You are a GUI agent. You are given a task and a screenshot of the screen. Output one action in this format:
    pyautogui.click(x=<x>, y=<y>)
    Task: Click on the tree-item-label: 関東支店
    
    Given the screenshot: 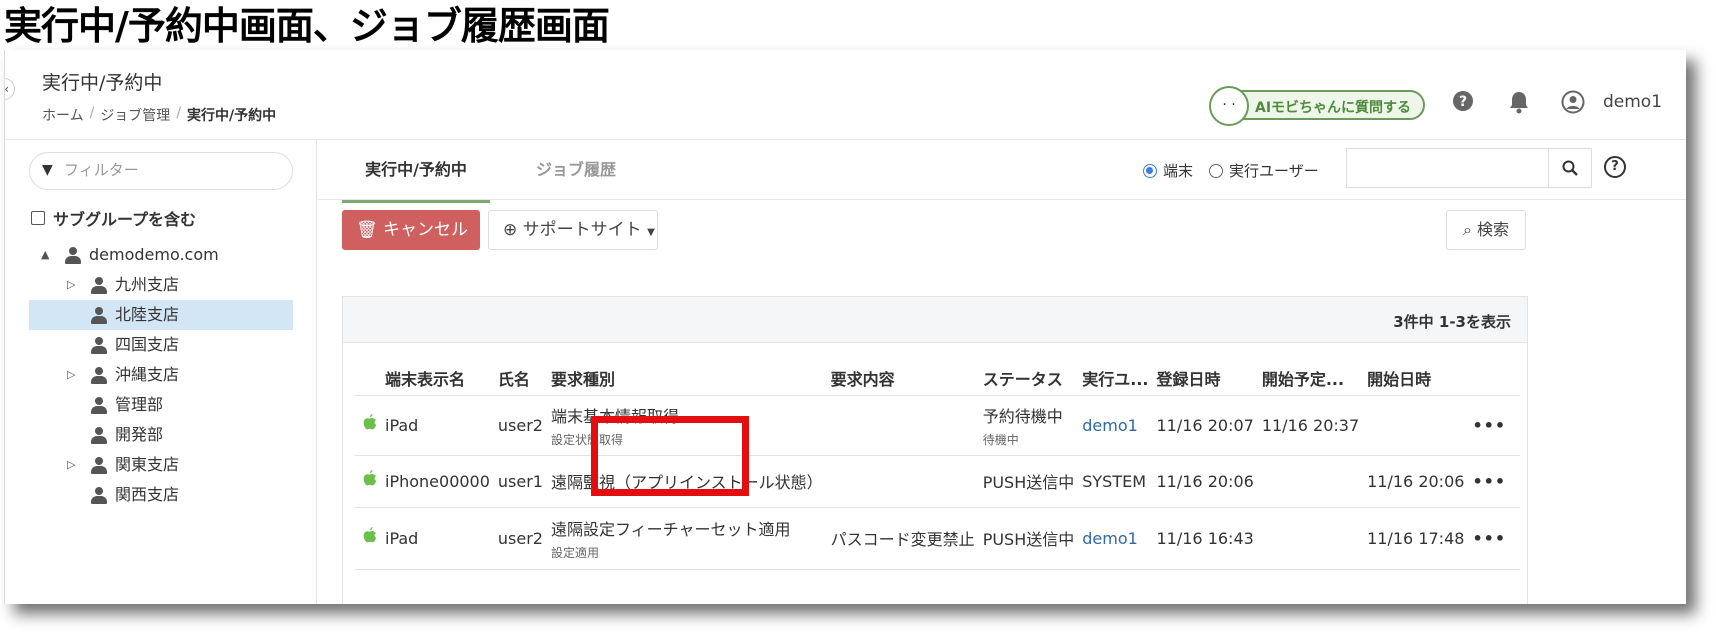 What is the action you would take?
    pyautogui.click(x=147, y=464)
    